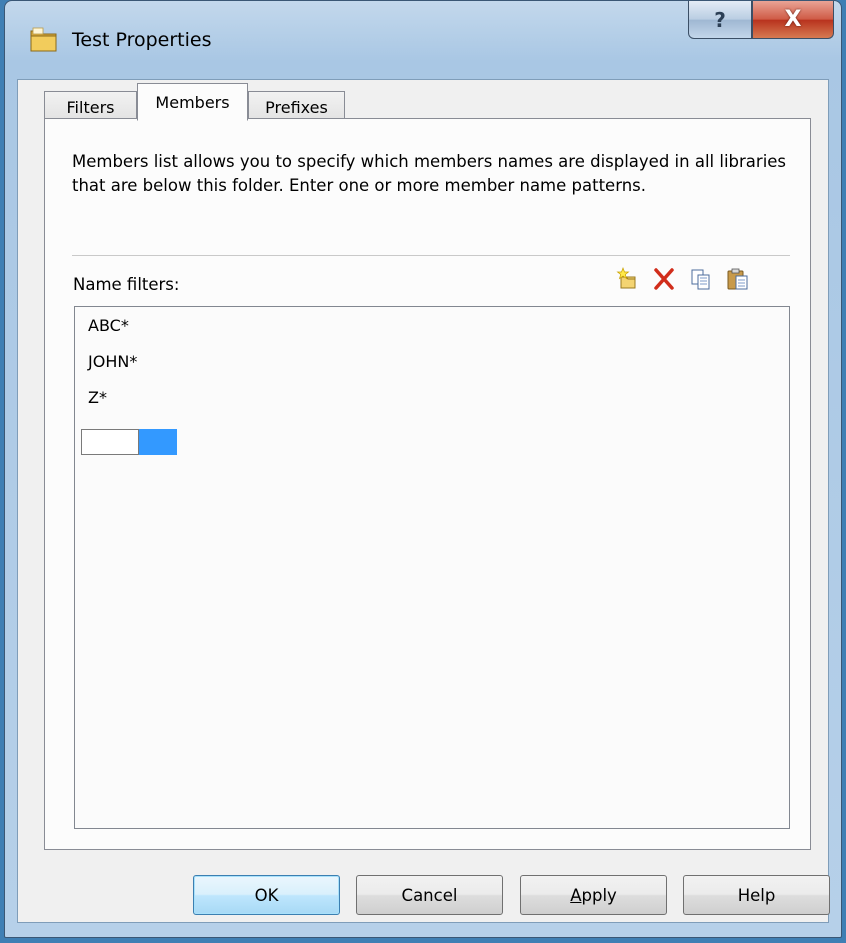 The width and height of the screenshot is (846, 943). What do you see at coordinates (97, 397) in the screenshot?
I see `list-item: Z*` at bounding box center [97, 397].